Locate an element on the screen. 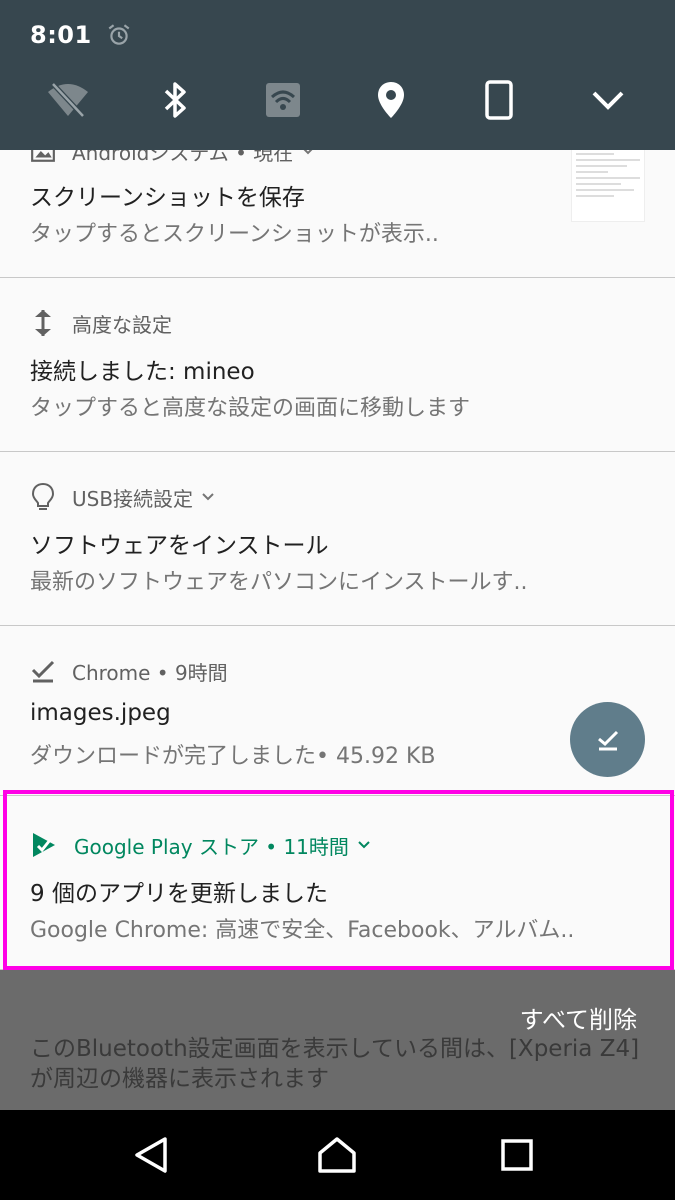 The width and height of the screenshot is (675, 1200). notification-app-name: USB接続設定 is located at coordinates (133, 498).